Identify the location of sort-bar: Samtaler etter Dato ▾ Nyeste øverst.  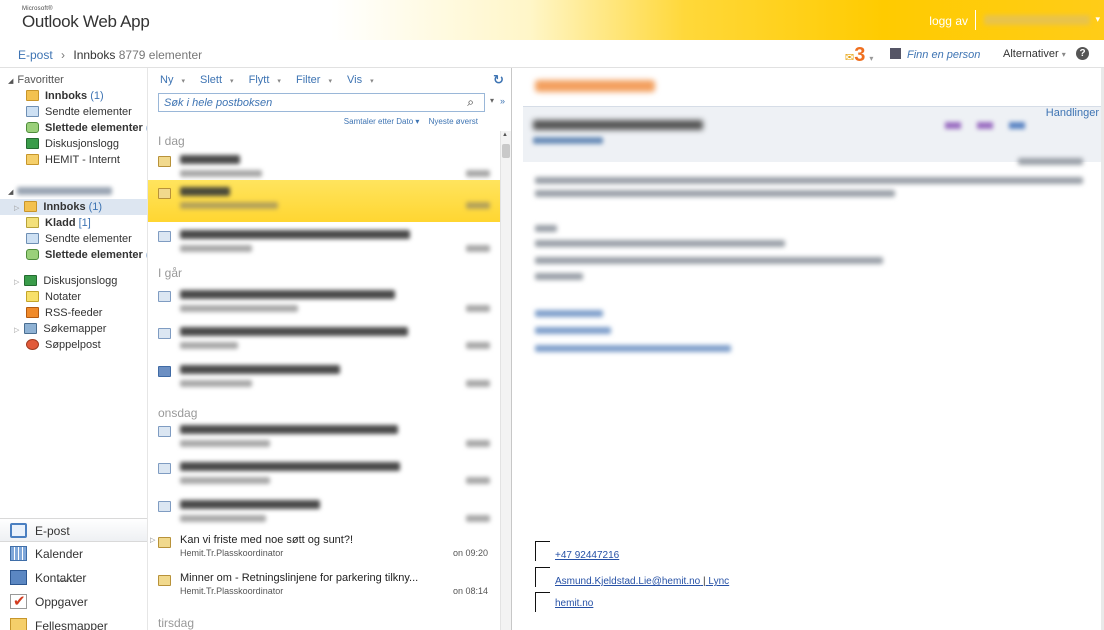
(313, 121).